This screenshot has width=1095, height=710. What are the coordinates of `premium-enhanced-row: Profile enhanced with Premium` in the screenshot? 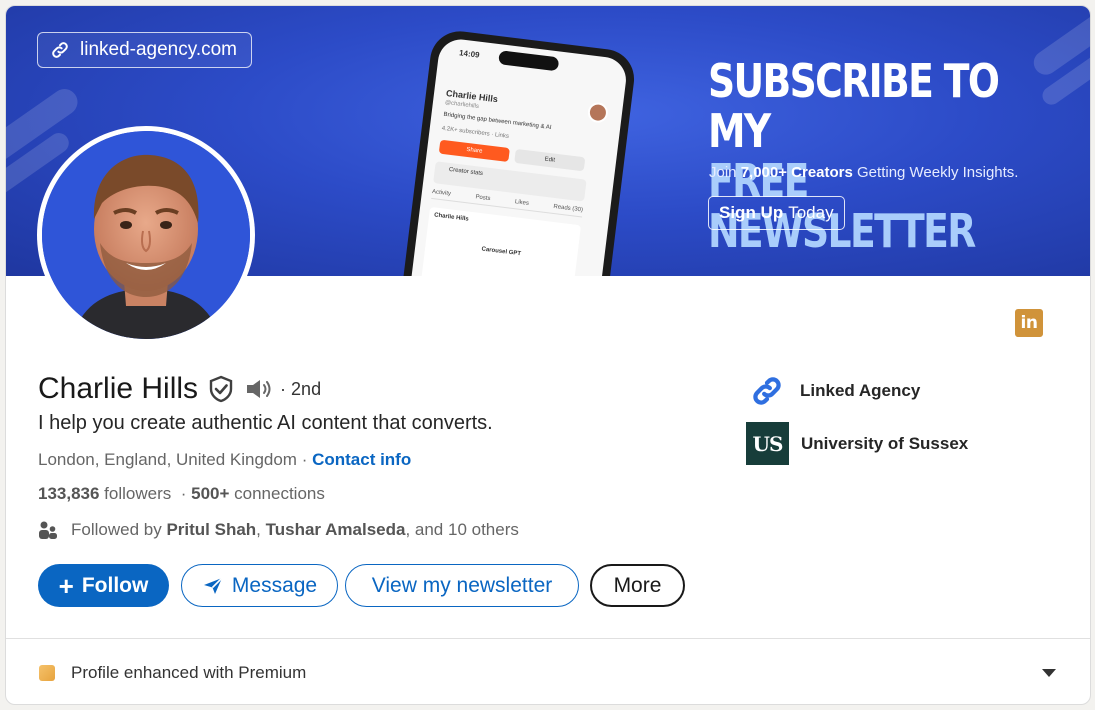 It's located at (172, 673).